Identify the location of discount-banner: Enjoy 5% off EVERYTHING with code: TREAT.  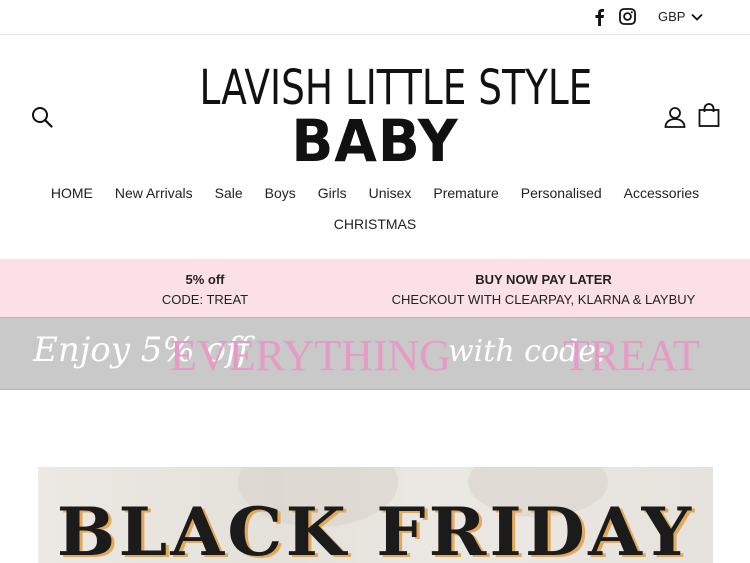
(375, 353).